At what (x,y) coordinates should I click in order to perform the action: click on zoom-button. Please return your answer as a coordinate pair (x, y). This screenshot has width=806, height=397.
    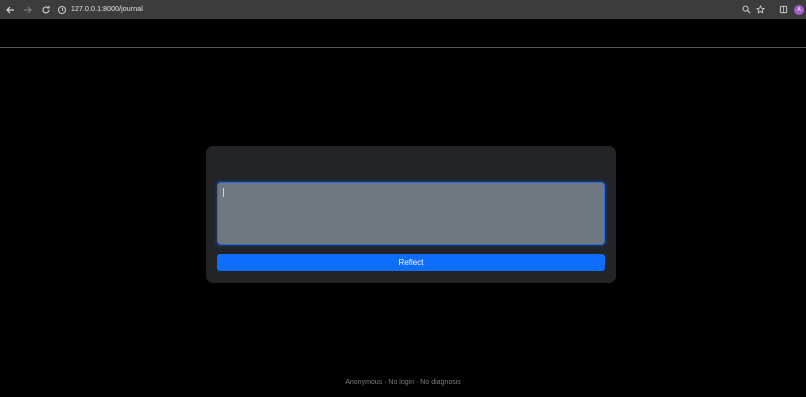
    Looking at the image, I should click on (746, 10).